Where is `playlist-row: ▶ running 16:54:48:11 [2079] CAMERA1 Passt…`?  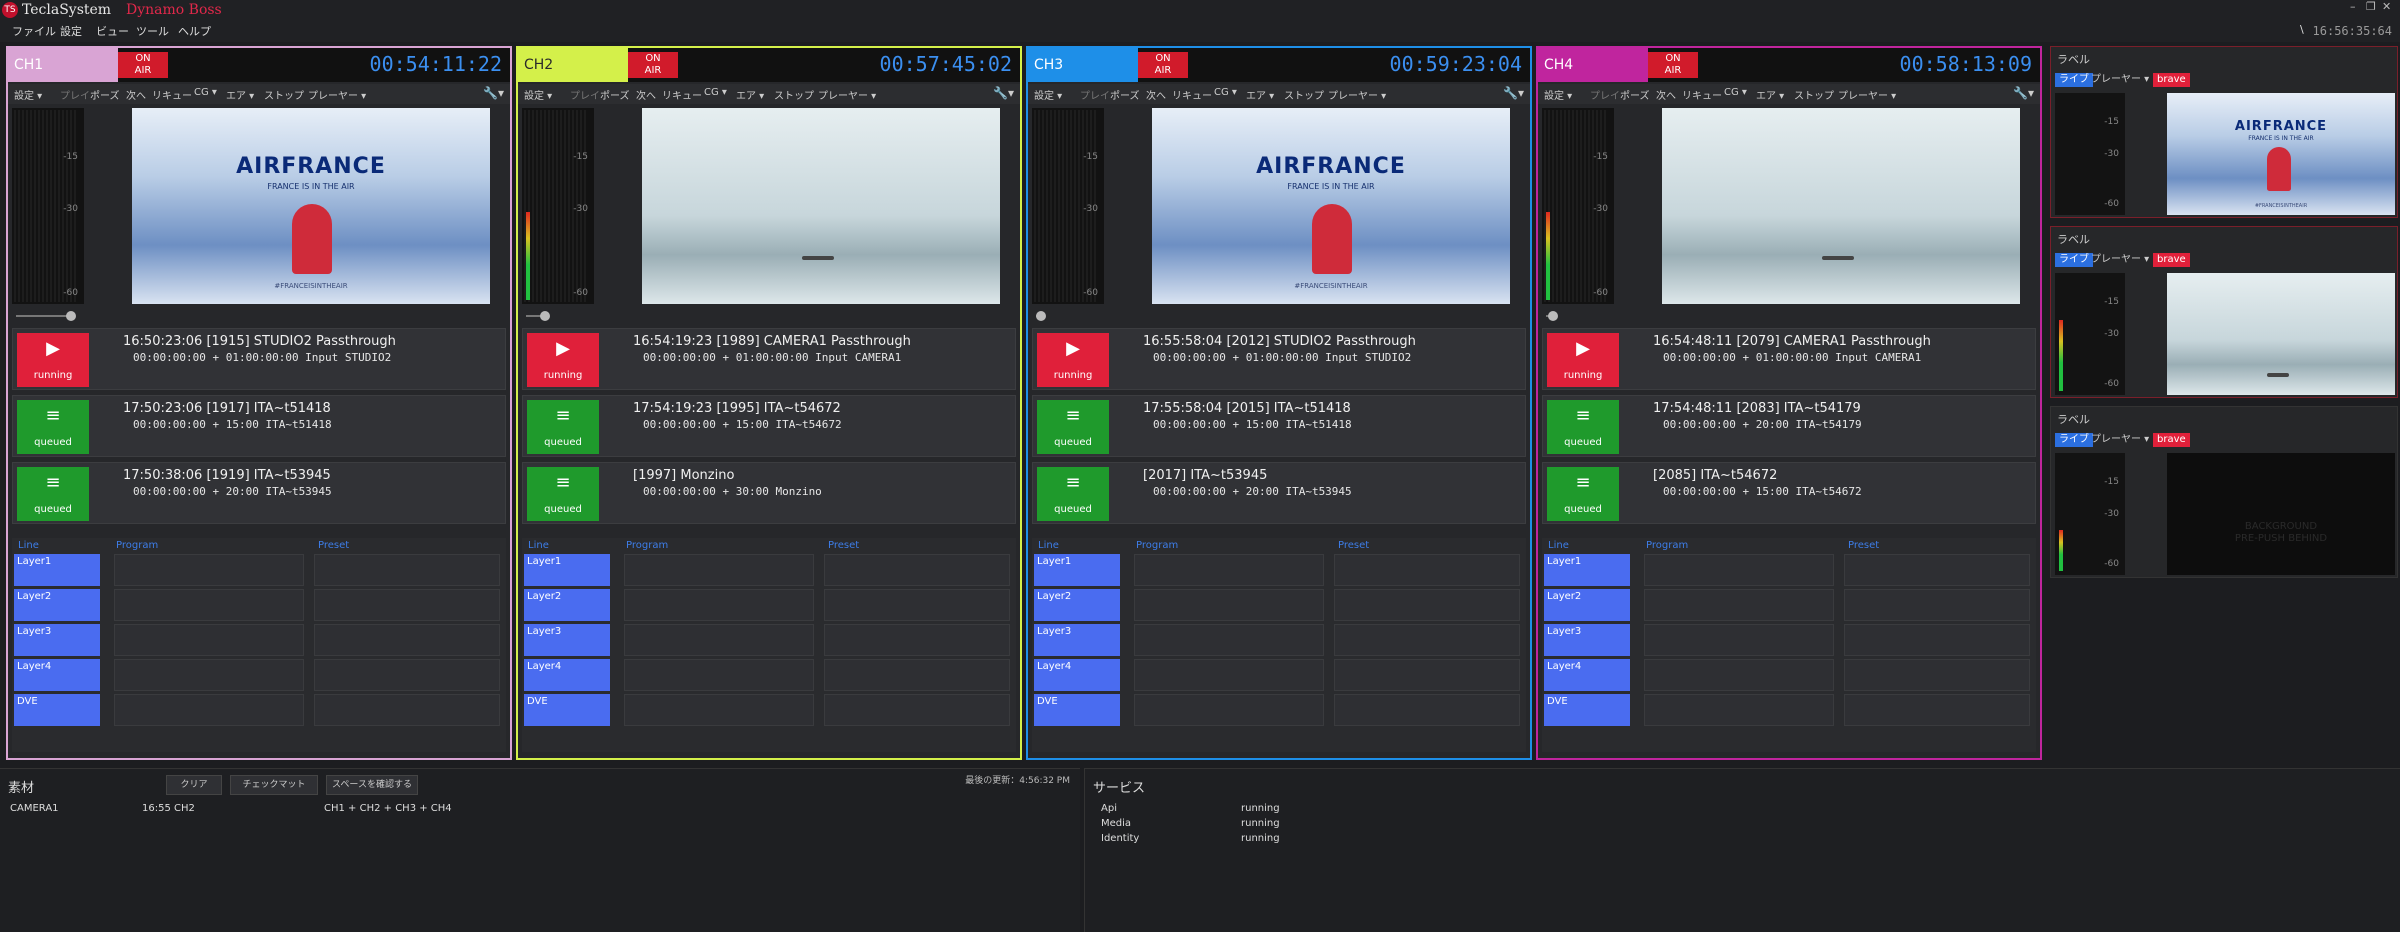
playlist-row: ▶ running 16:54:48:11 [2079] CAMERA1 Passt… is located at coordinates (1789, 359).